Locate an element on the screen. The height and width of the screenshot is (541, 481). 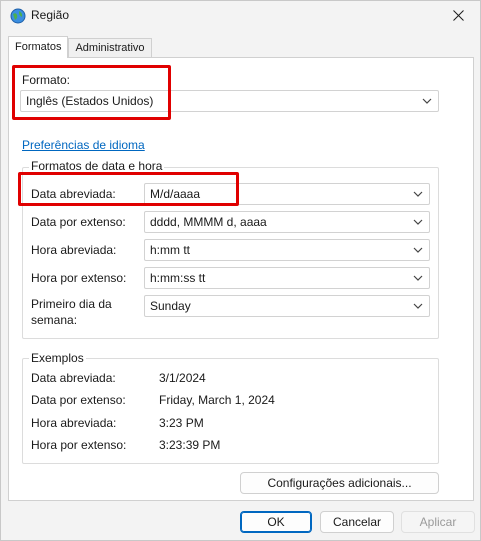
title-bar: Região is located at coordinates (240, 16).